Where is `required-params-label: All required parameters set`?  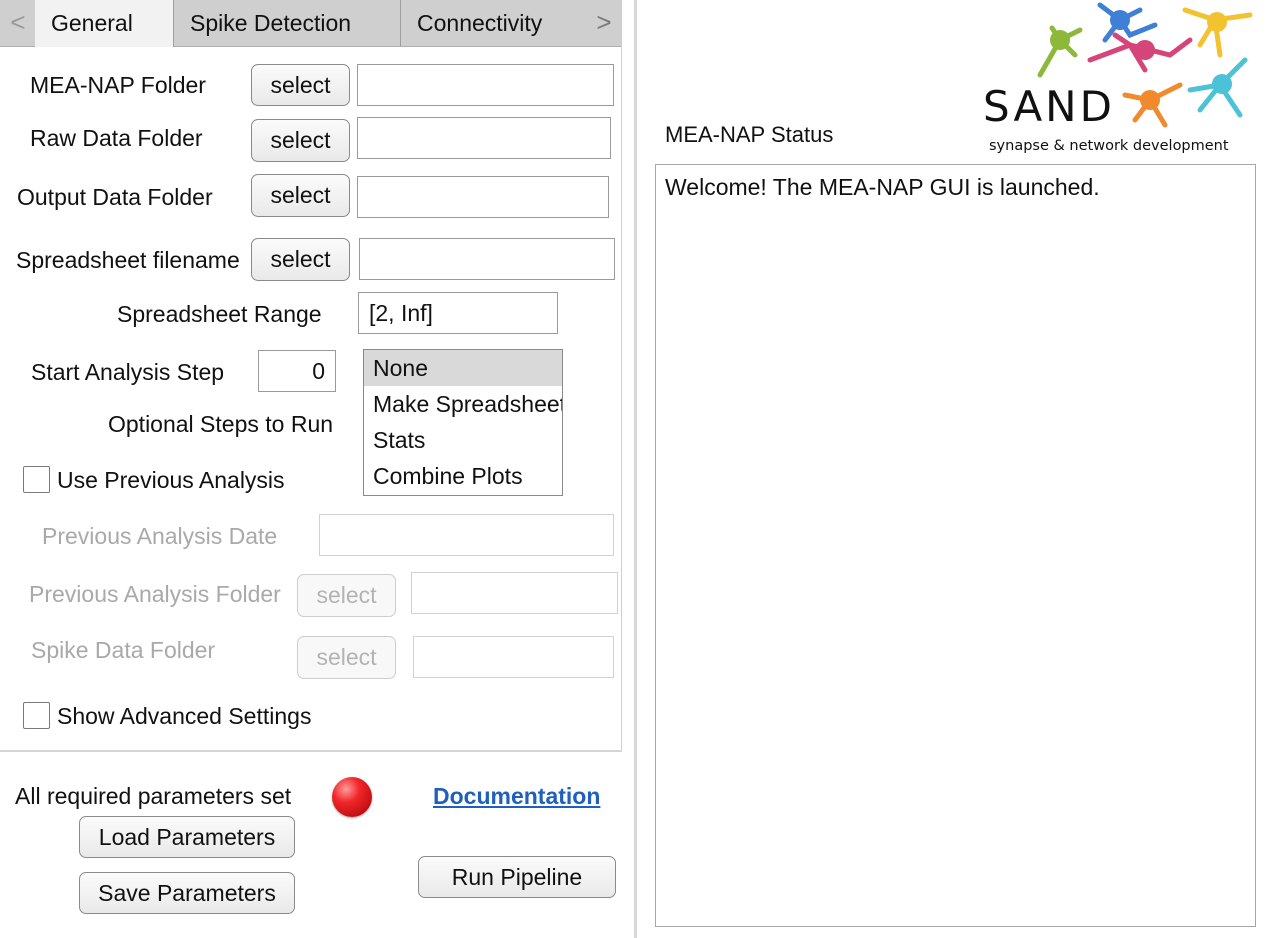 required-params-label: All required parameters set is located at coordinates (153, 796).